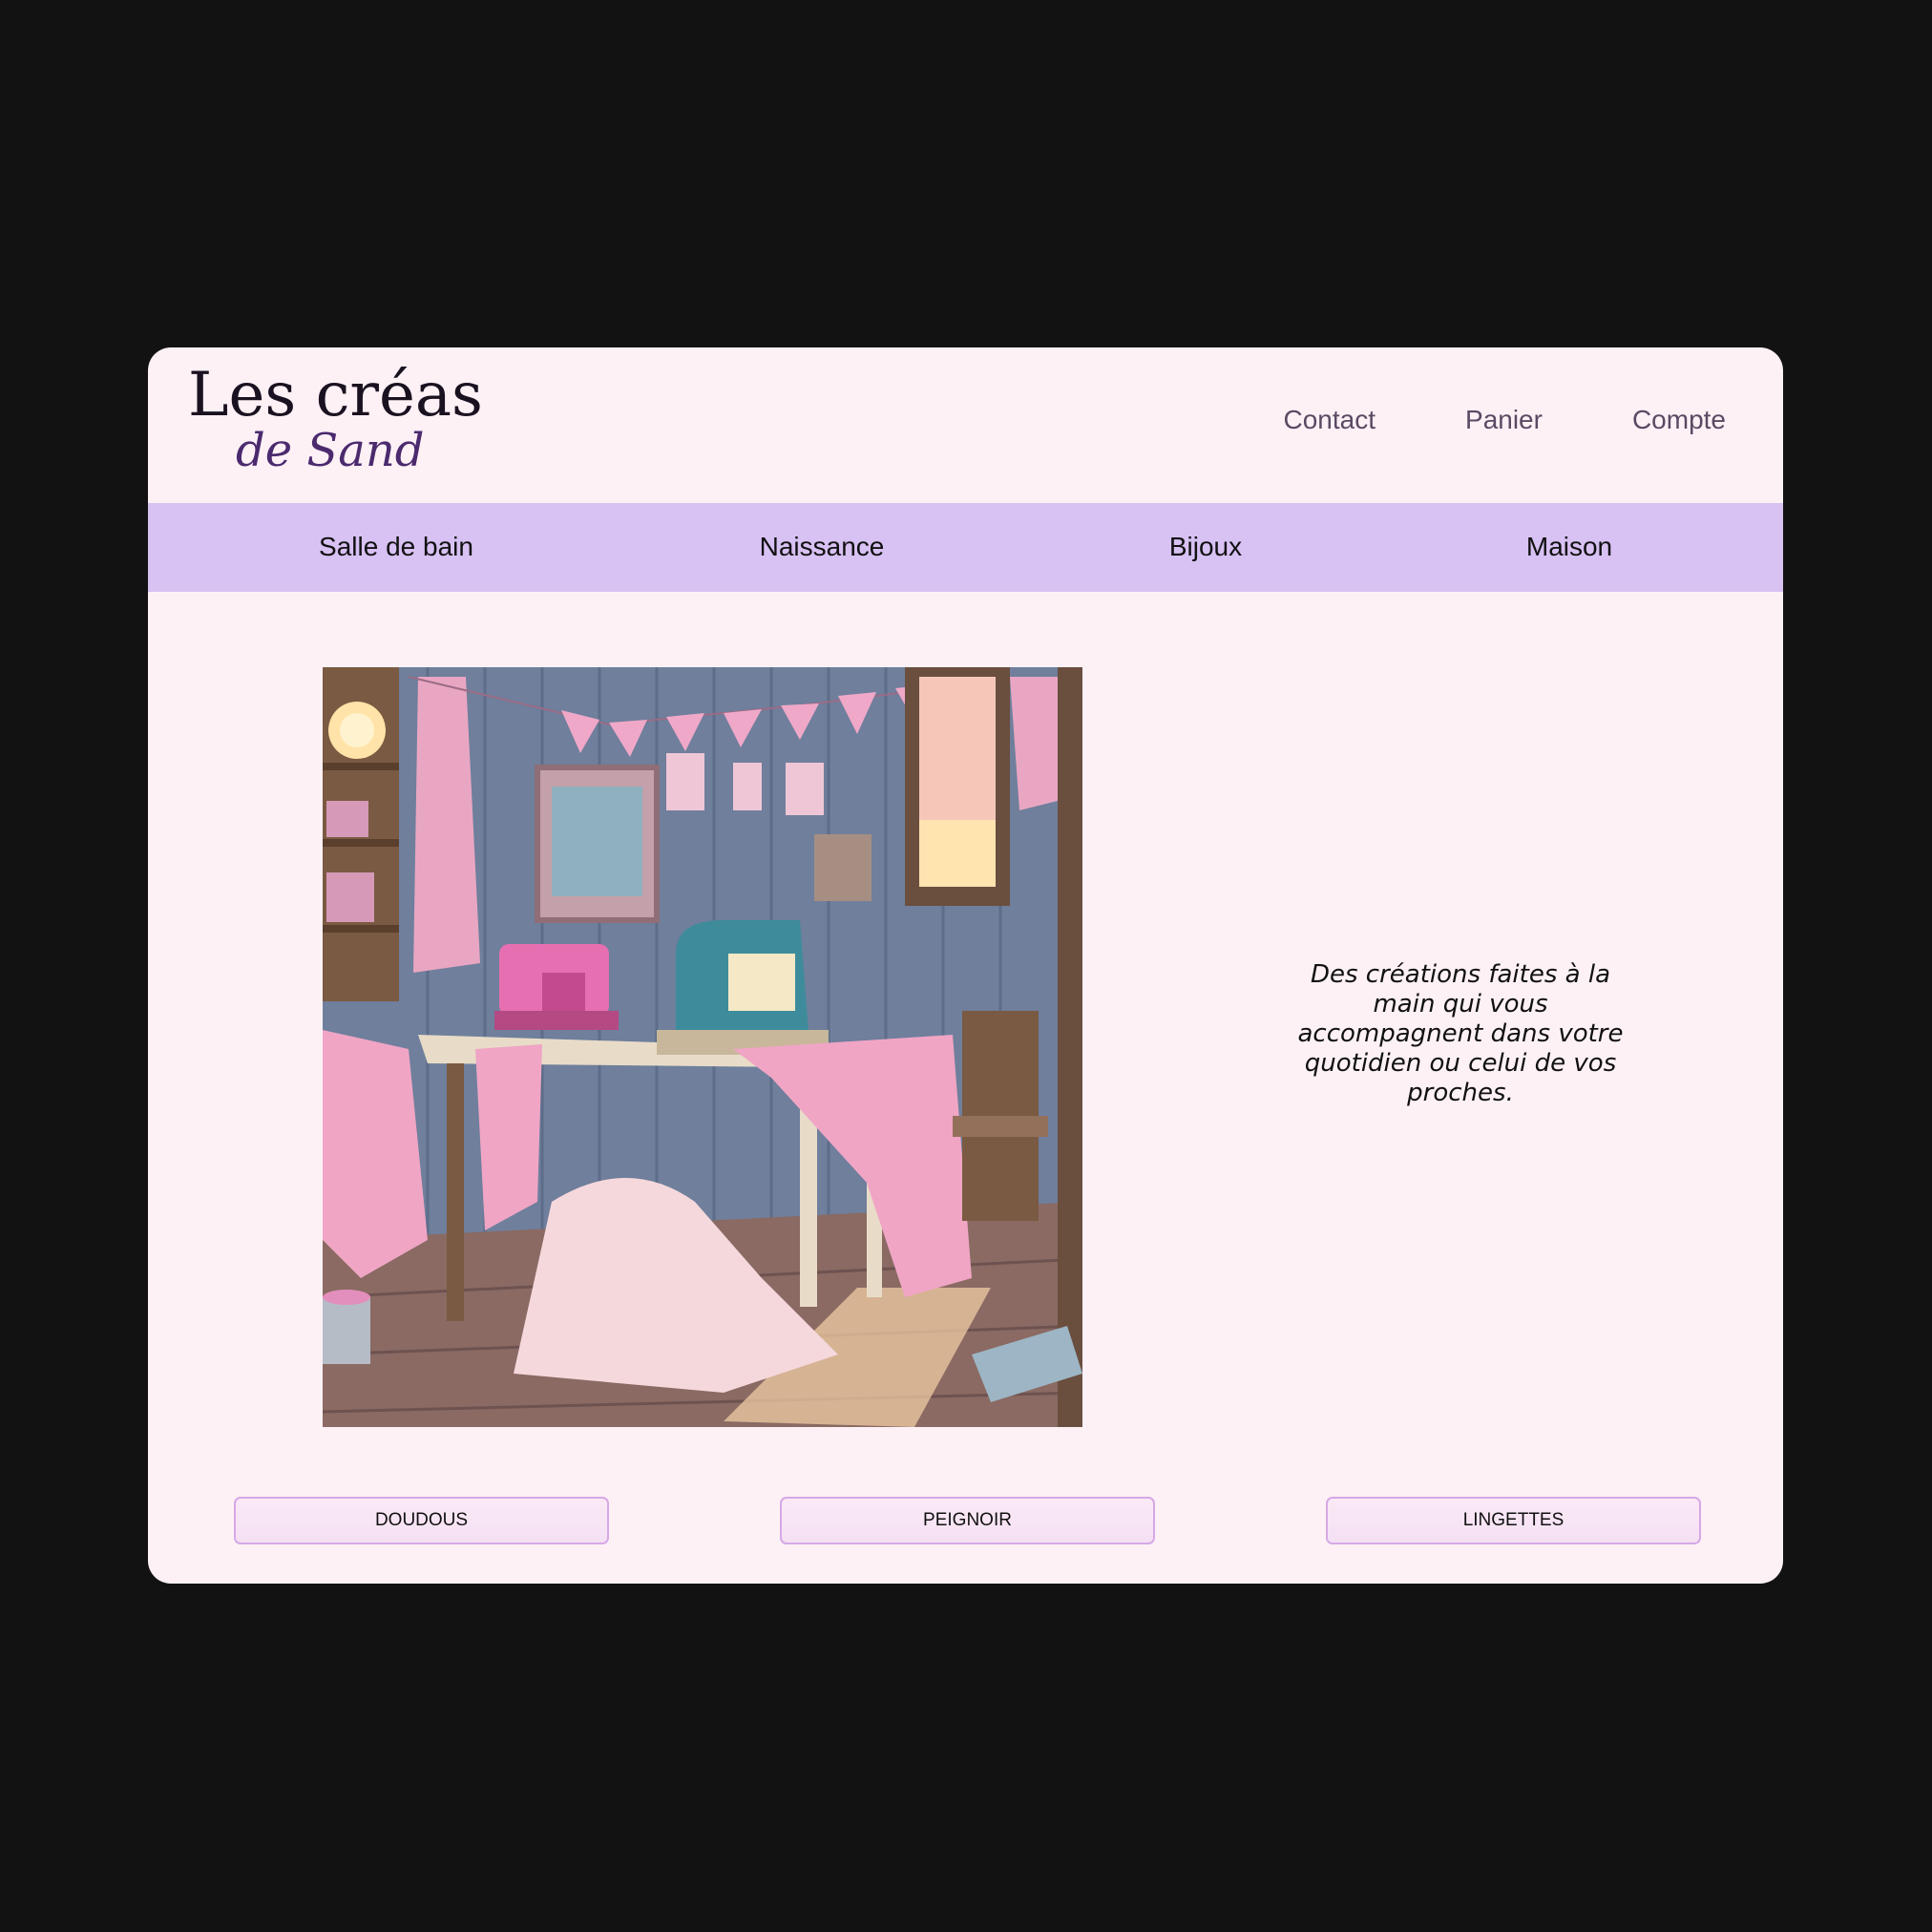  Describe the element at coordinates (396, 547) in the screenshot. I see `category-salle-de-bain: Salle de bain` at that location.